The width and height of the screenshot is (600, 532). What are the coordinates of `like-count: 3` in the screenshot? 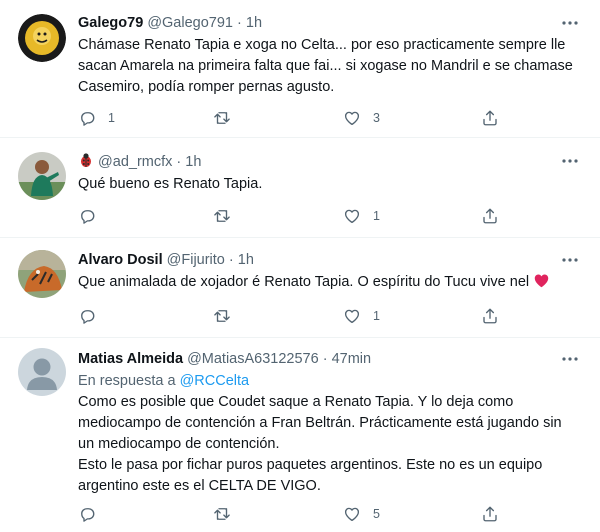 It's located at (376, 118).